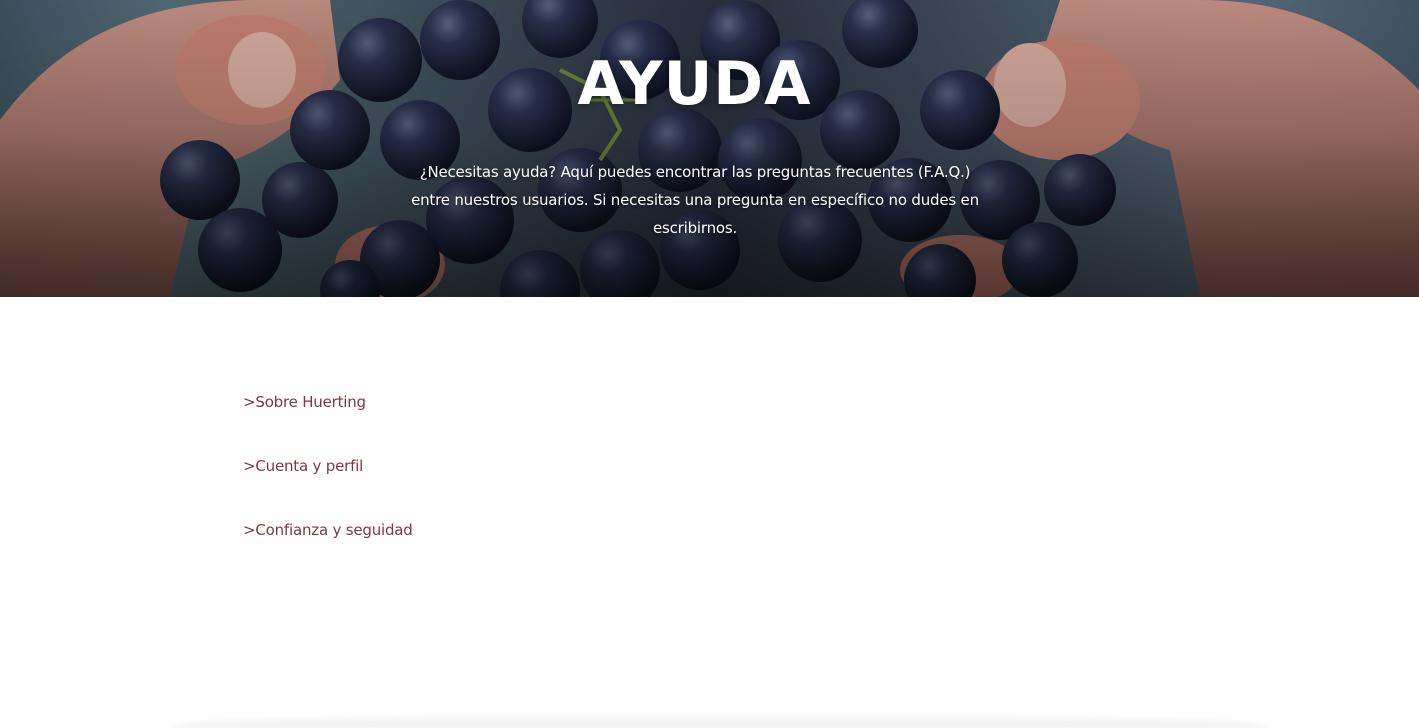 This screenshot has width=1419, height=728. I want to click on faq-category-item: >Confianza y seguidad, so click(328, 530).